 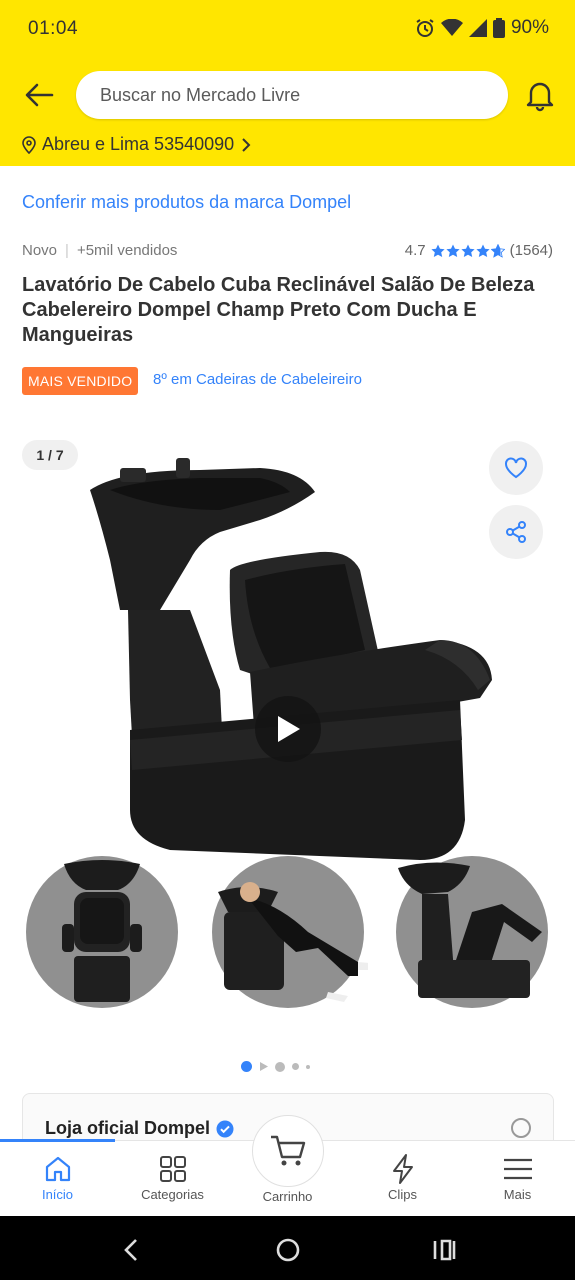 I want to click on verified-badge-icon, so click(x=225, y=1128).